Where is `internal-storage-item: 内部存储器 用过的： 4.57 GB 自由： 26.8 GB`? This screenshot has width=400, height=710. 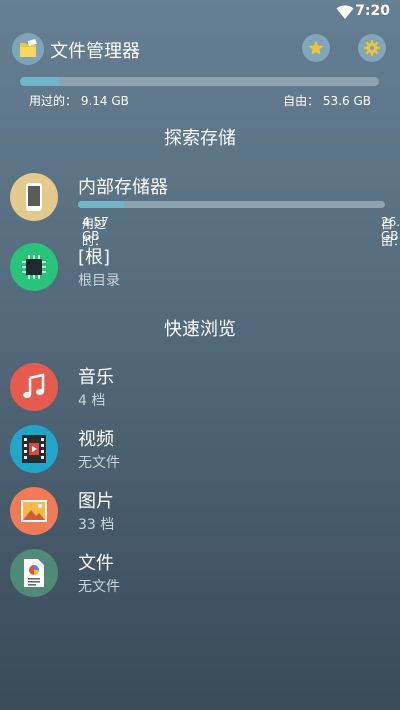
internal-storage-item: 内部存储器 用过的： 4.57 GB 自由： 26.8 GB is located at coordinates (200, 210).